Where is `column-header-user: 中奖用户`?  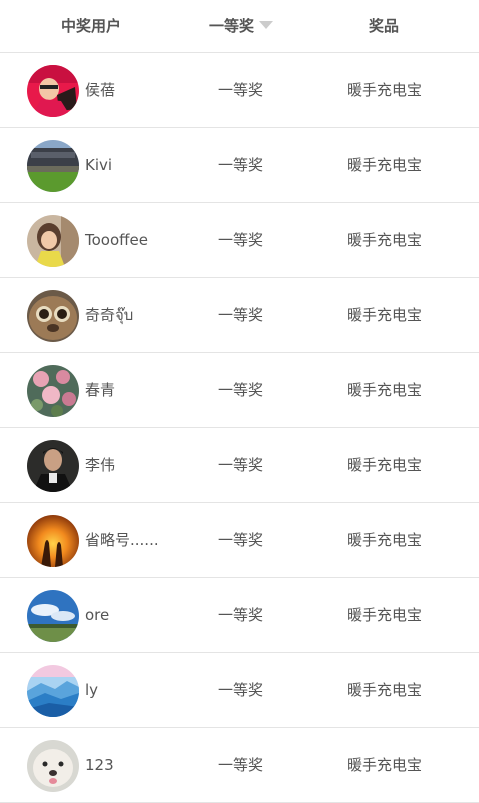
column-header-user: 中奖用户 is located at coordinates (91, 26).